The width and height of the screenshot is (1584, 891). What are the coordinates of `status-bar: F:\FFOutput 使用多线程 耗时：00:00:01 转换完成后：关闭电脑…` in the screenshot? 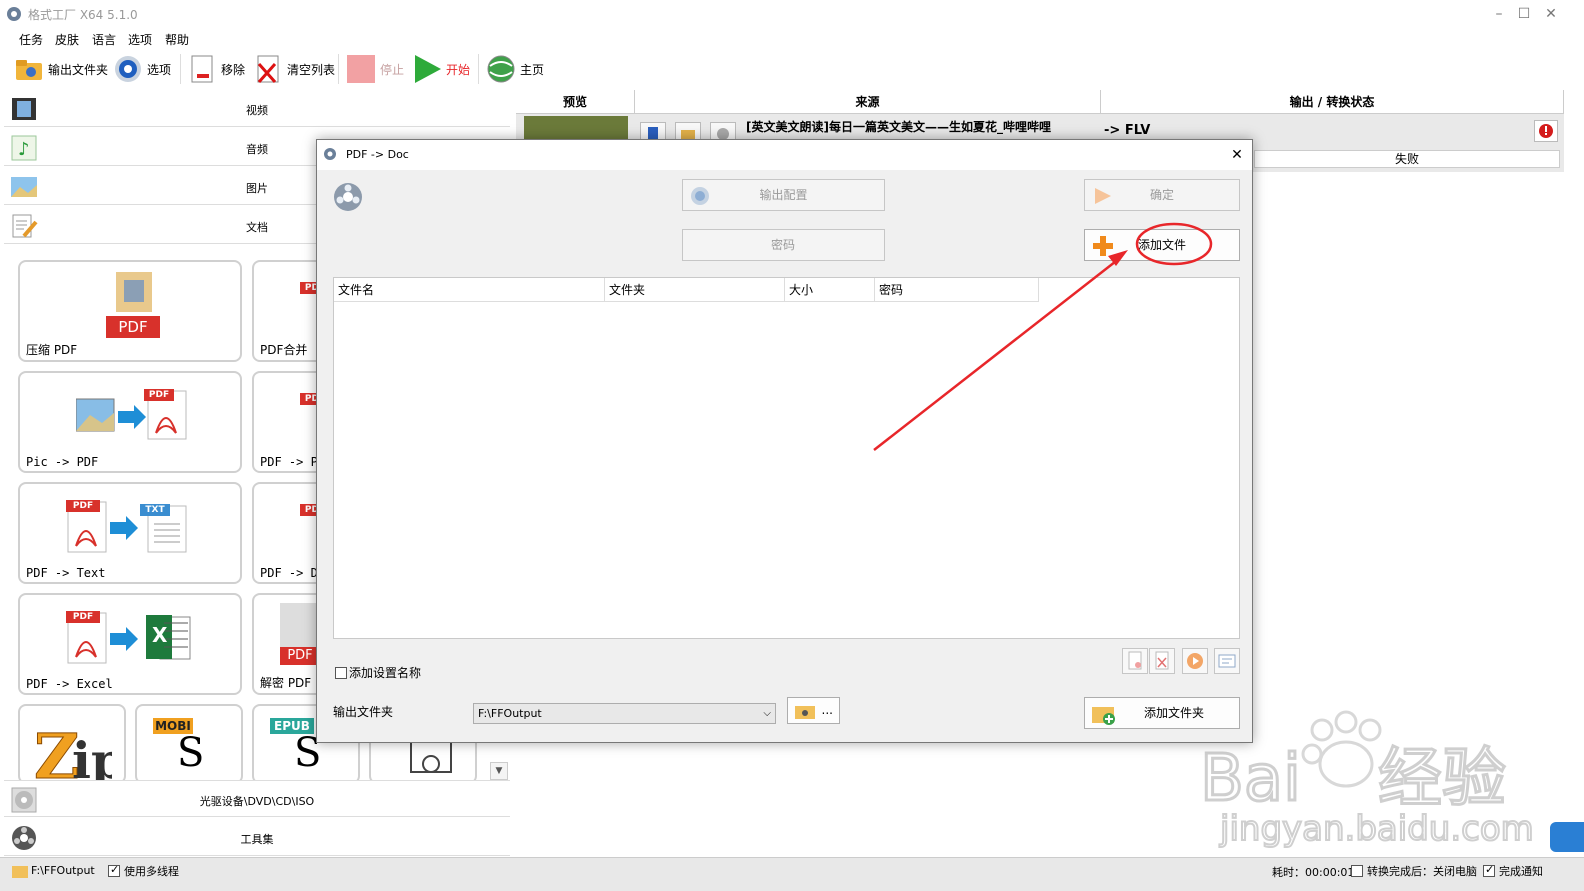 It's located at (792, 874).